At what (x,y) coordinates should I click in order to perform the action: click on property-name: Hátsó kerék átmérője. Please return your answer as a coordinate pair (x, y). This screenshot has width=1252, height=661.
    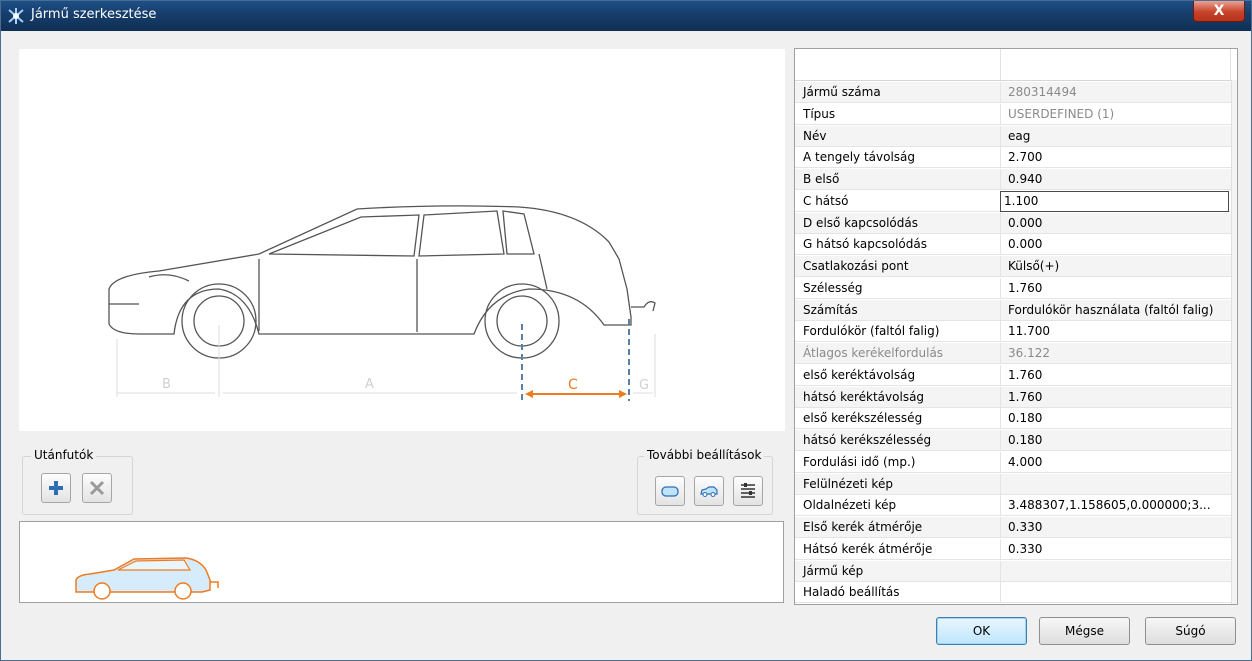
    Looking at the image, I should click on (868, 548).